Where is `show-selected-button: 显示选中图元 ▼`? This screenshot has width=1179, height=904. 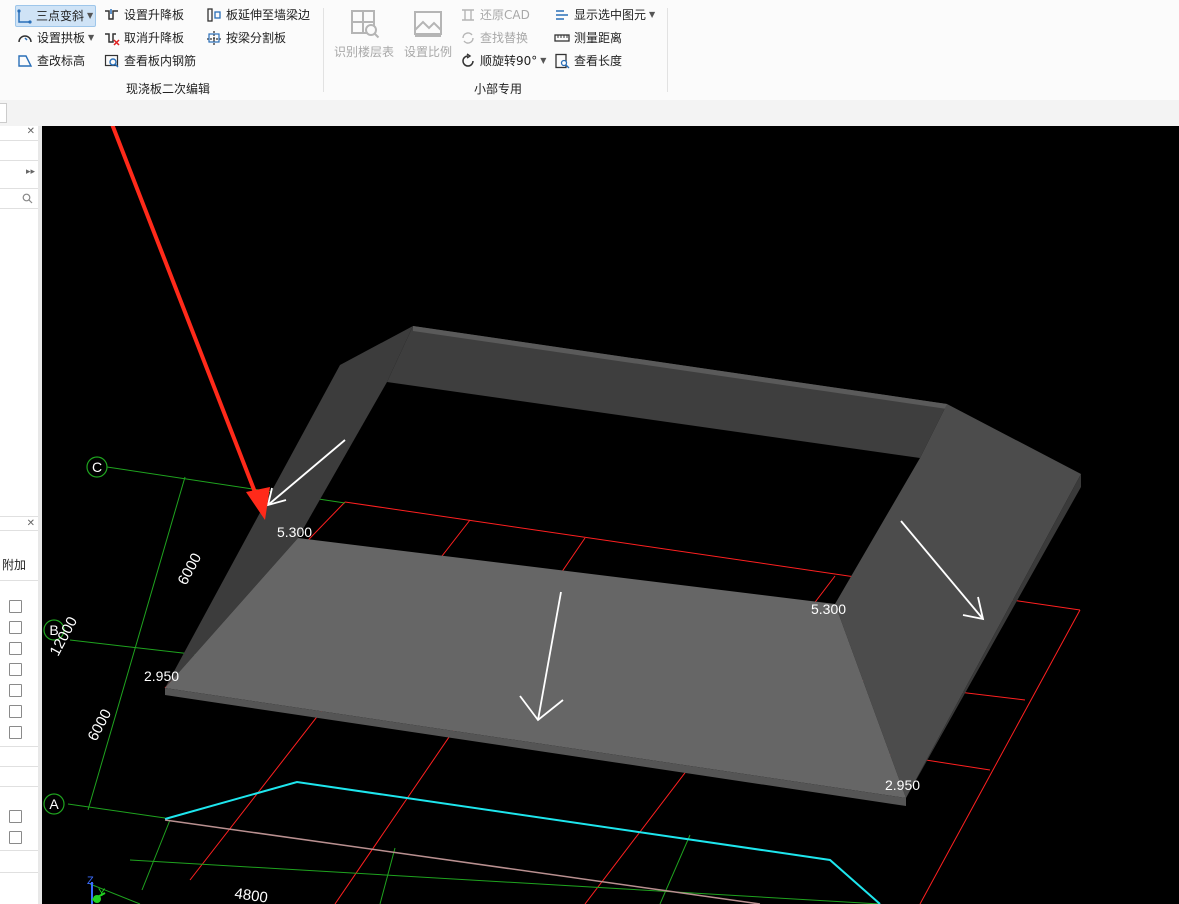 show-selected-button: 显示选中图元 ▼ is located at coordinates (604, 15).